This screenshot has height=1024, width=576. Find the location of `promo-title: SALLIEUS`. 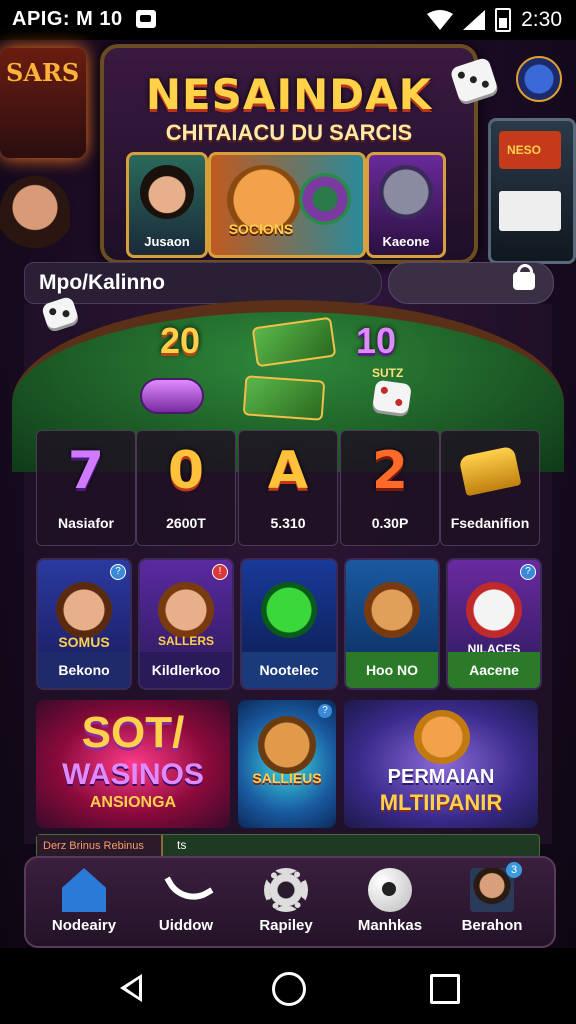

promo-title: SALLIEUS is located at coordinates (287, 778).